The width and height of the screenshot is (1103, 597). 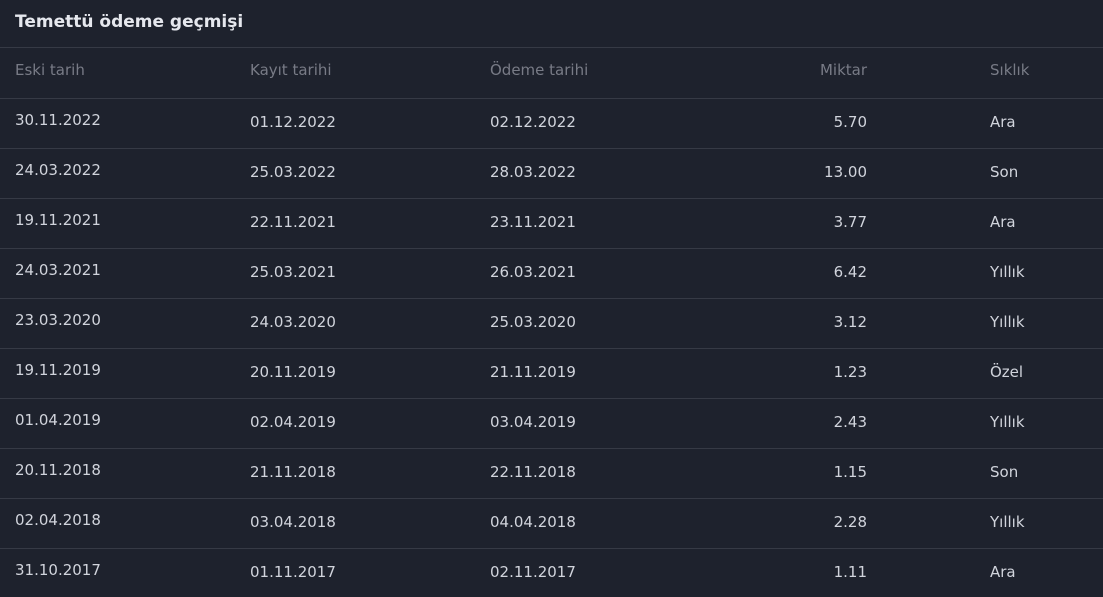 I want to click on cell-amount: 13.00, so click(x=845, y=172).